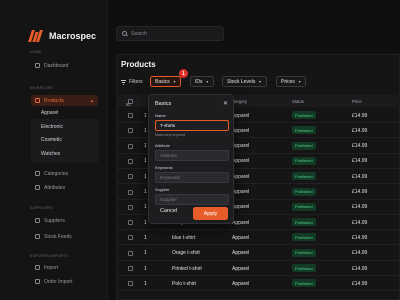 Image resolution: width=400 pixels, height=300 pixels. What do you see at coordinates (258, 238) in the screenshot?
I see `table-row: 1 blue t-shirt Apparel Published £14.99` at bounding box center [258, 238].